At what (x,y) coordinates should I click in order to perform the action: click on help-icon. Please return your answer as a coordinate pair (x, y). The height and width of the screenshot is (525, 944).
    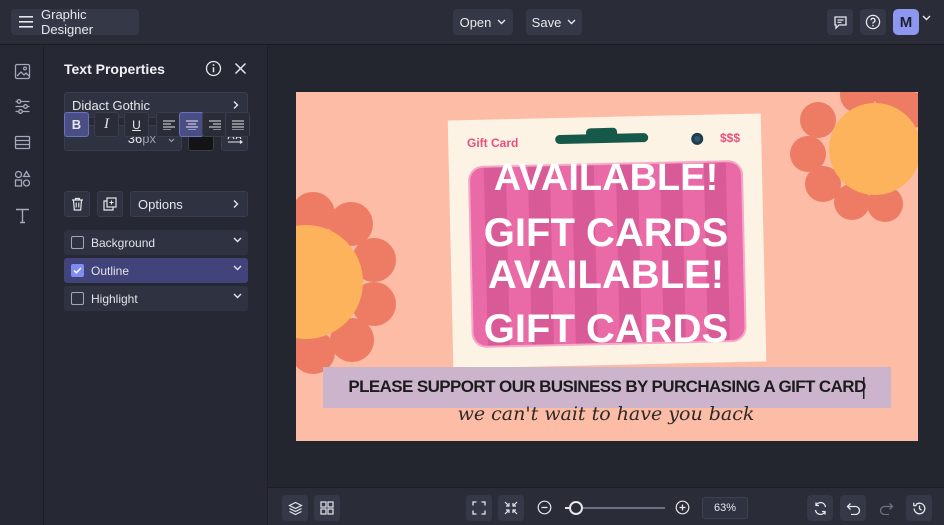
    Looking at the image, I should click on (873, 22).